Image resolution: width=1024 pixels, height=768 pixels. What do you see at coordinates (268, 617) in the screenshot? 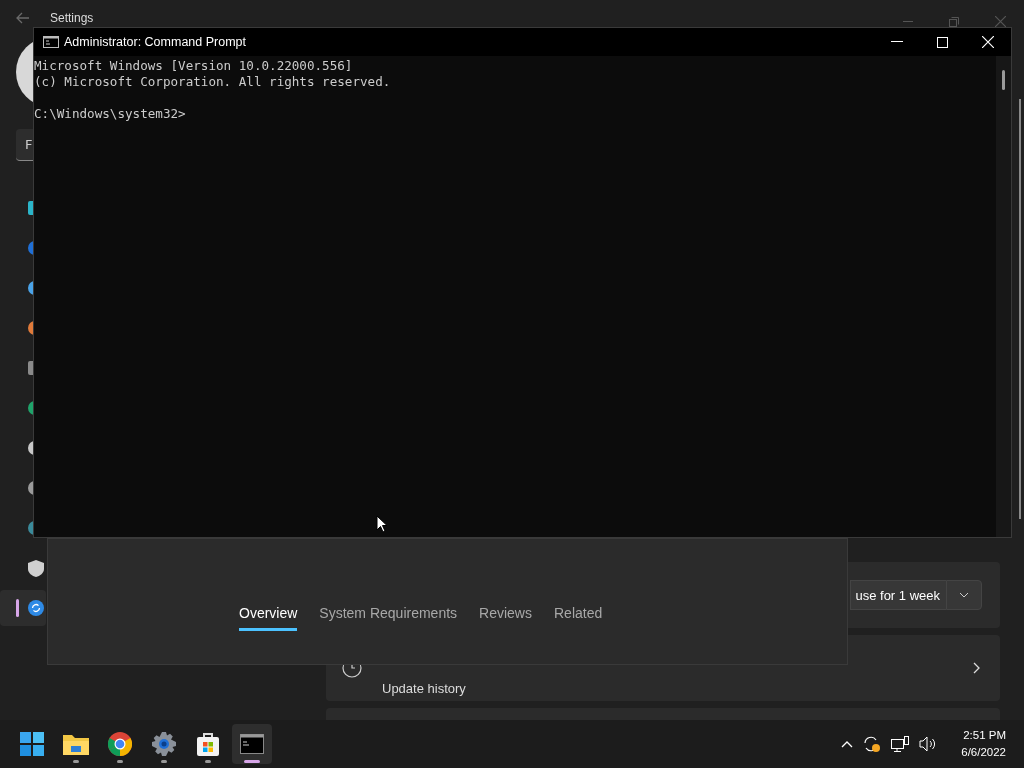
I see `tab: Overview` at bounding box center [268, 617].